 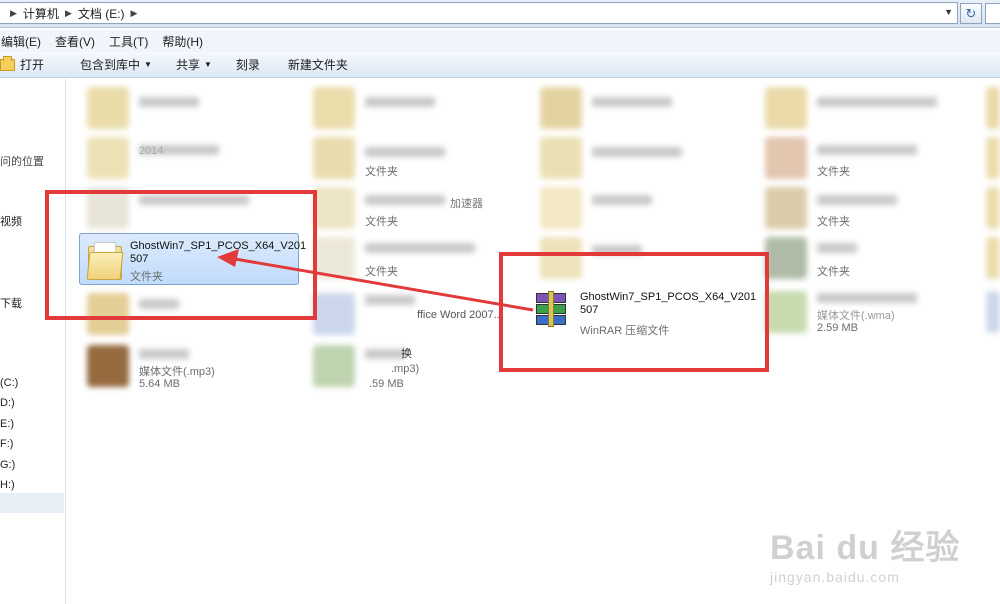 I want to click on file-name-partial: 换, so click(x=406, y=354).